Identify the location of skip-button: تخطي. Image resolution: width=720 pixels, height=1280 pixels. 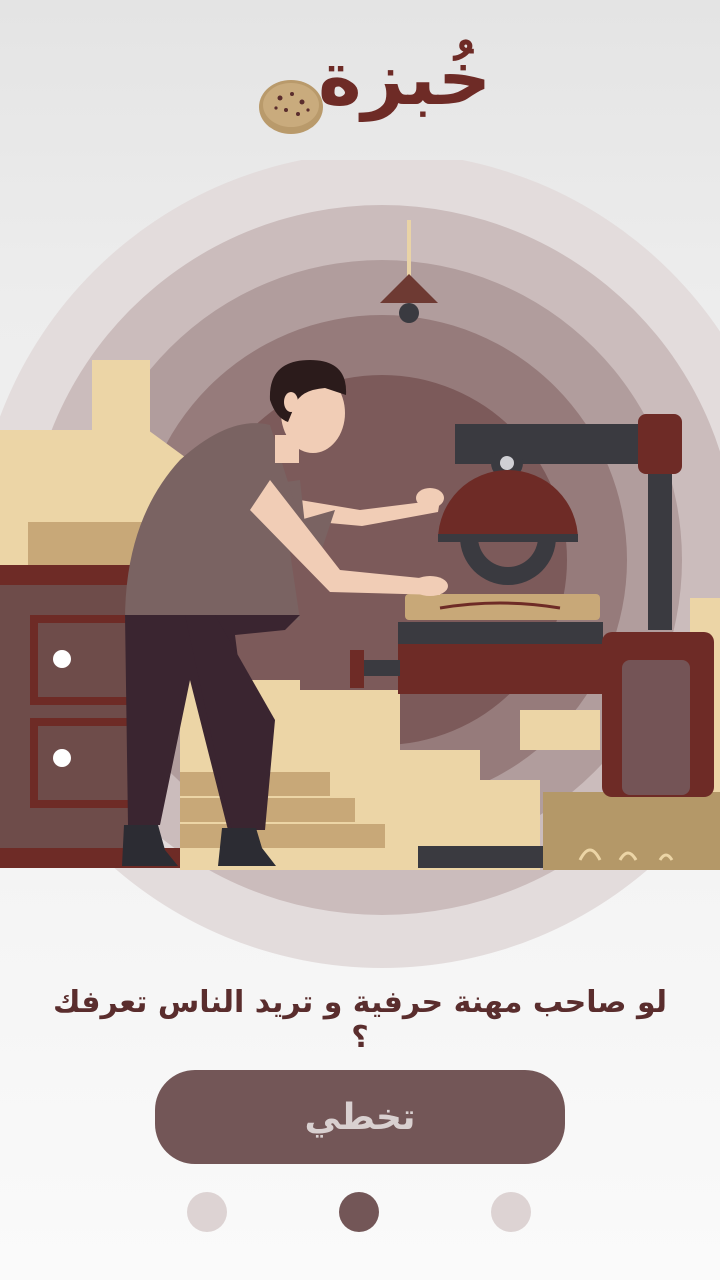
(360, 1117).